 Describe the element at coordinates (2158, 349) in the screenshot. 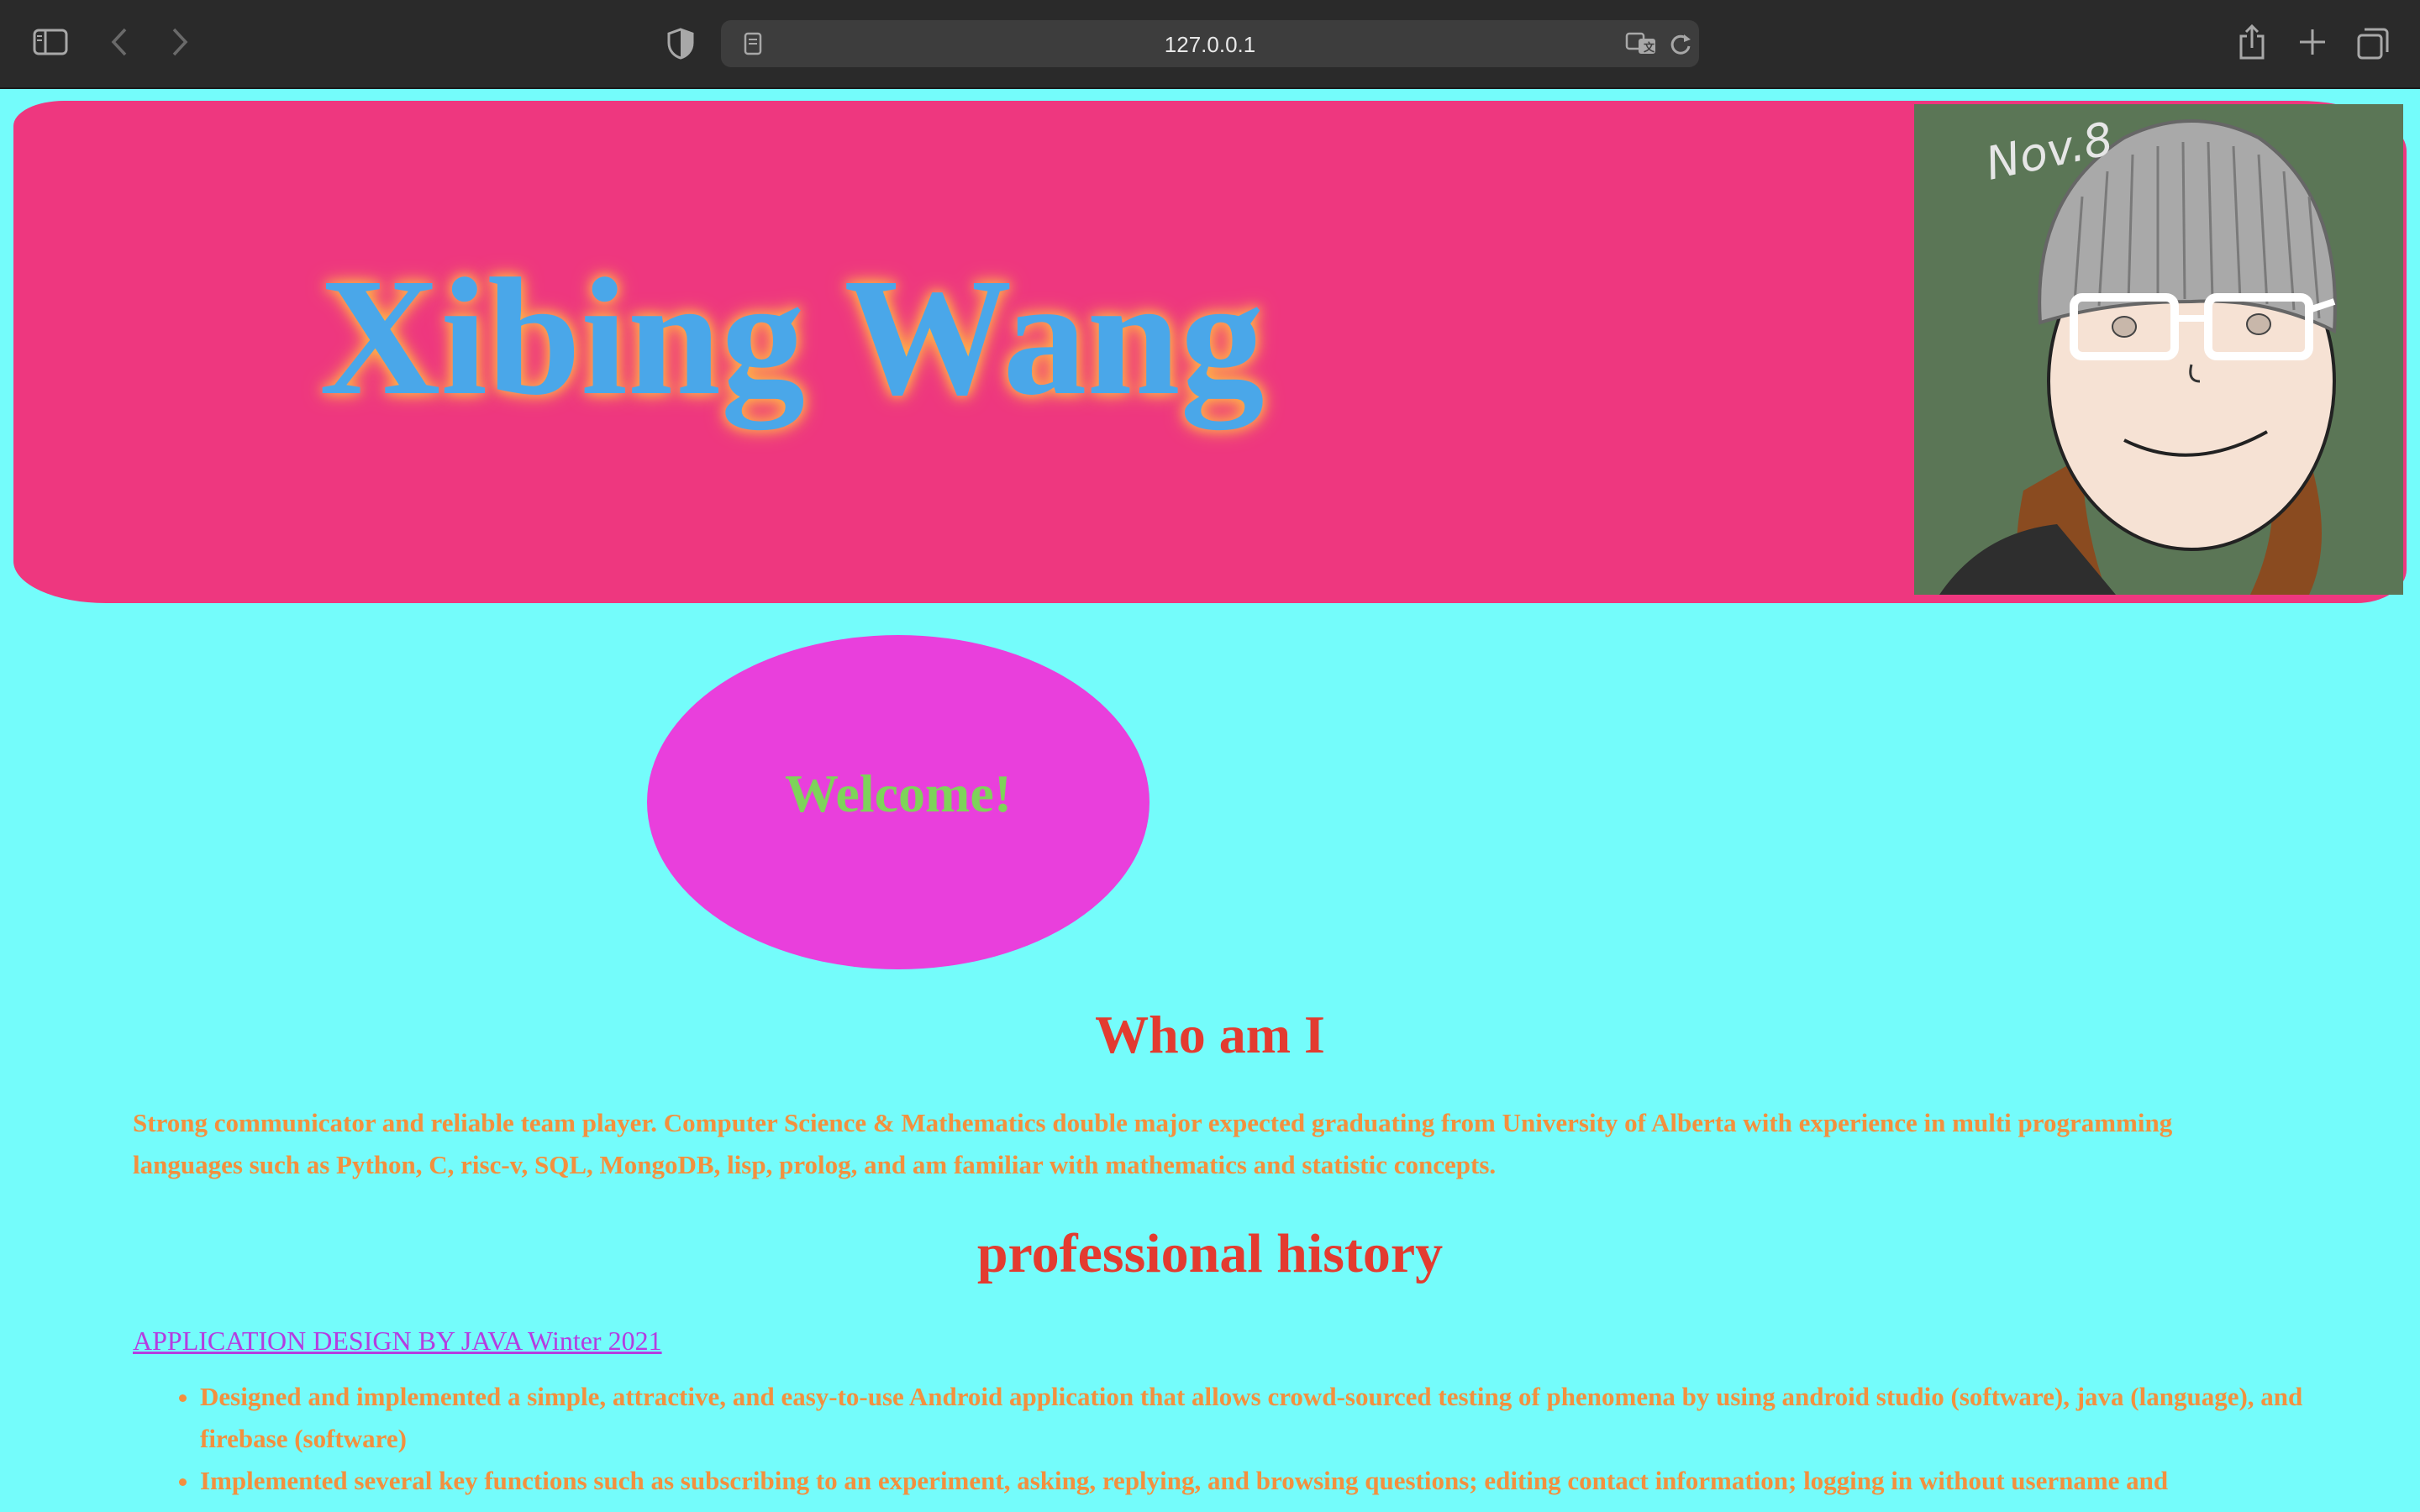

I see `avatar: Nov.8` at that location.